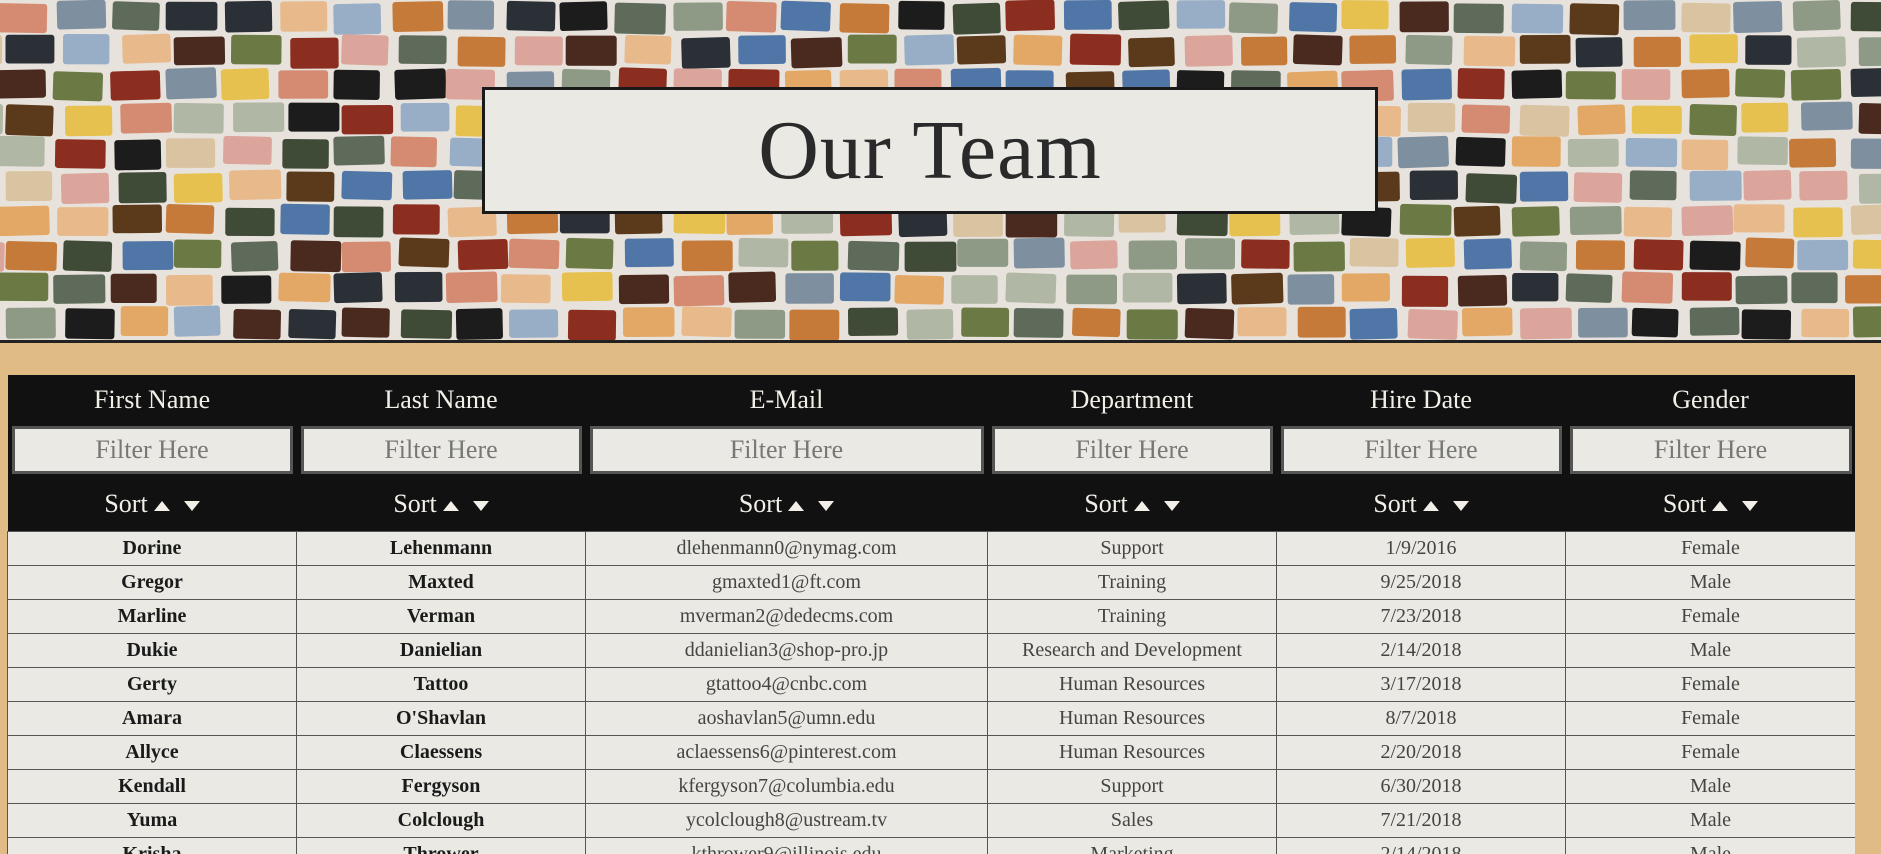  Describe the element at coordinates (152, 820) in the screenshot. I see `cell-first-name: Yuma` at that location.